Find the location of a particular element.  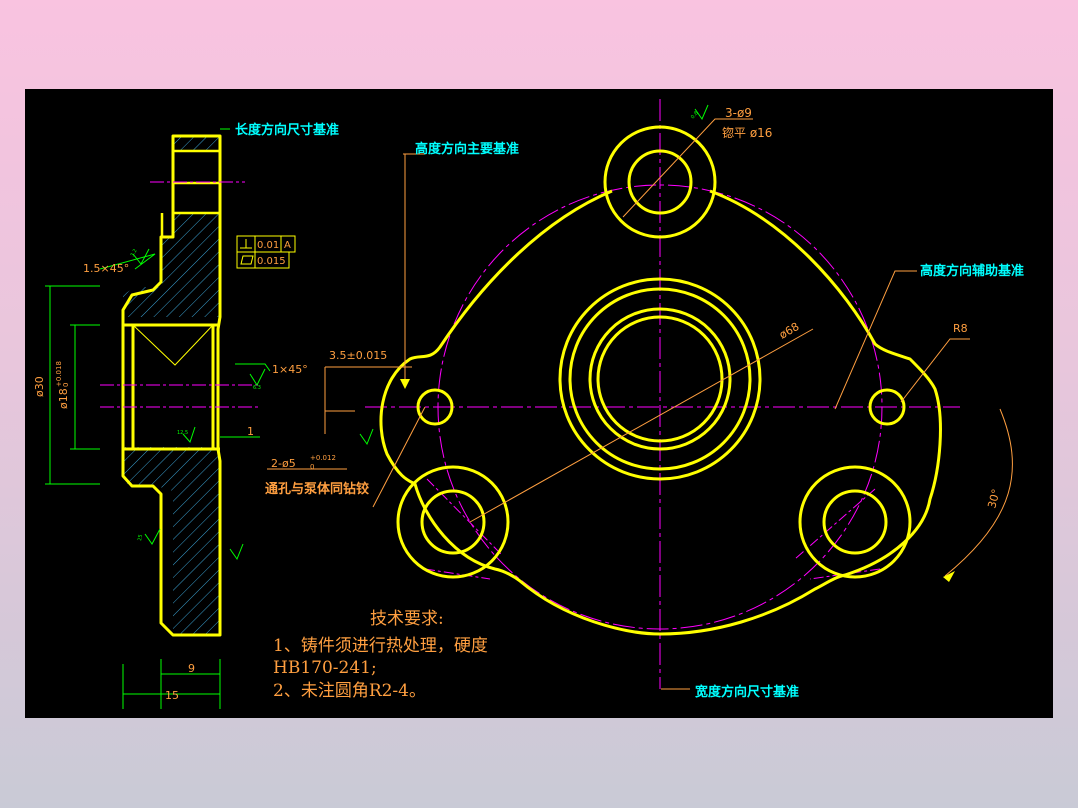

tech-req-line3: 2、未注圆角R2-4。 is located at coordinates (349, 691).